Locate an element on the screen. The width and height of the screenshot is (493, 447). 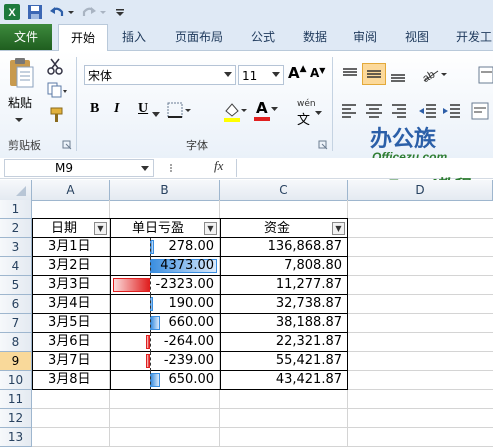
font-size-combo: 11 is located at coordinates (261, 75).